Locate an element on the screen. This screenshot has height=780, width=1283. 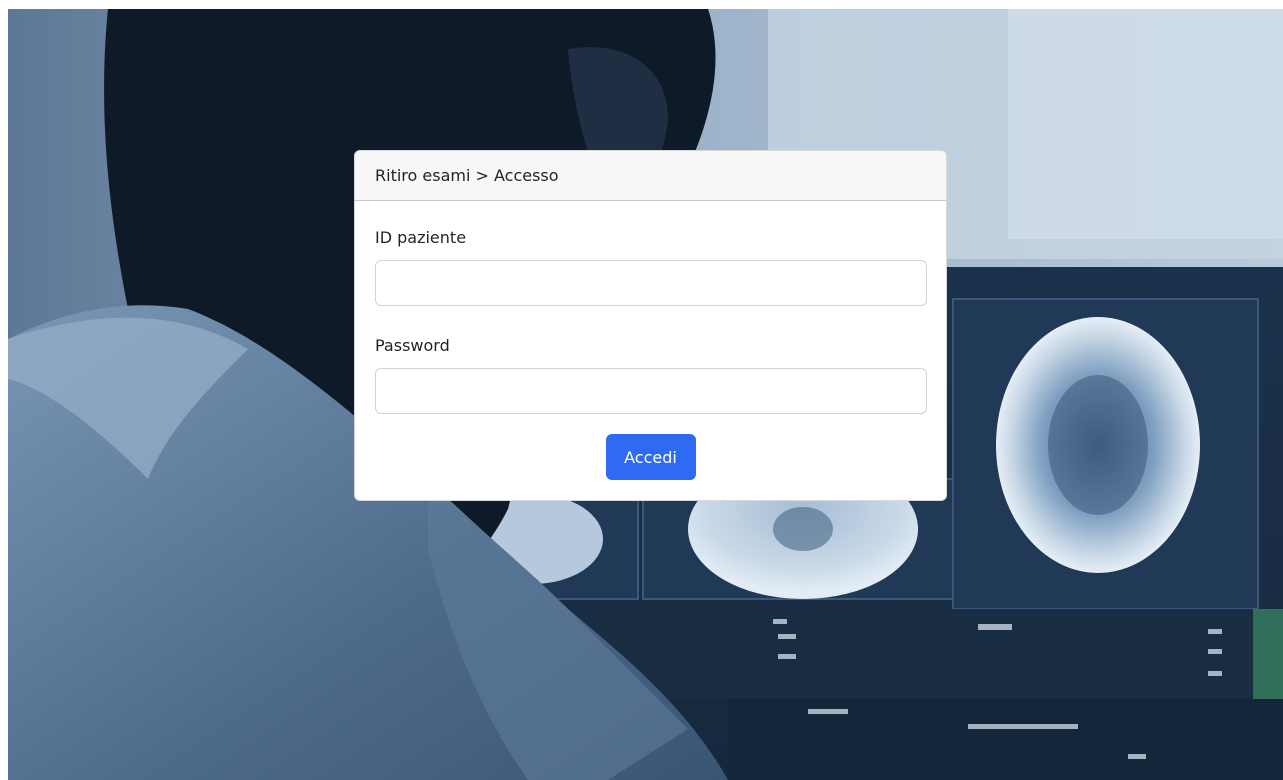
submit-row: Accedi is located at coordinates (650, 457).